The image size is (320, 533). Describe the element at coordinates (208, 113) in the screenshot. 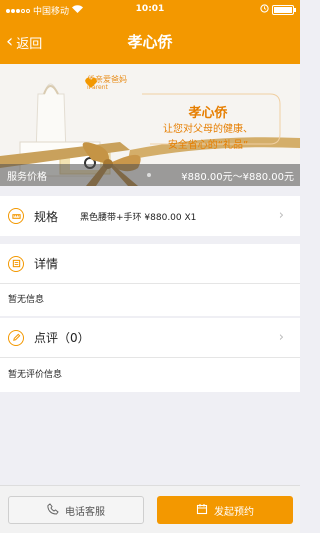

I see `banner-headline: 孝心侨` at that location.